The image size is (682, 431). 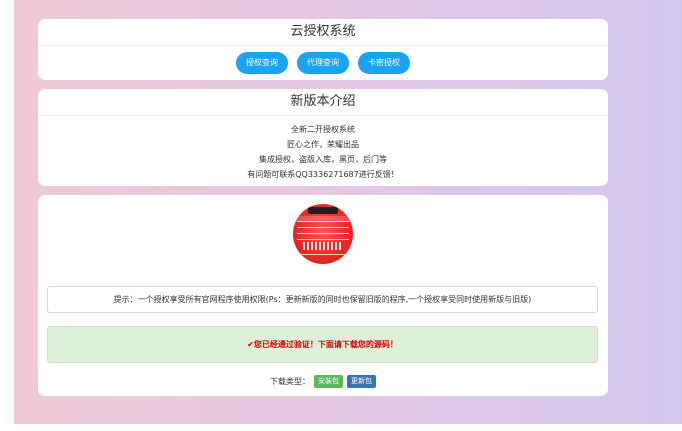 I want to click on header-card: 云授权系统 授权查询 代理查询 卡密授权, so click(x=323, y=49).